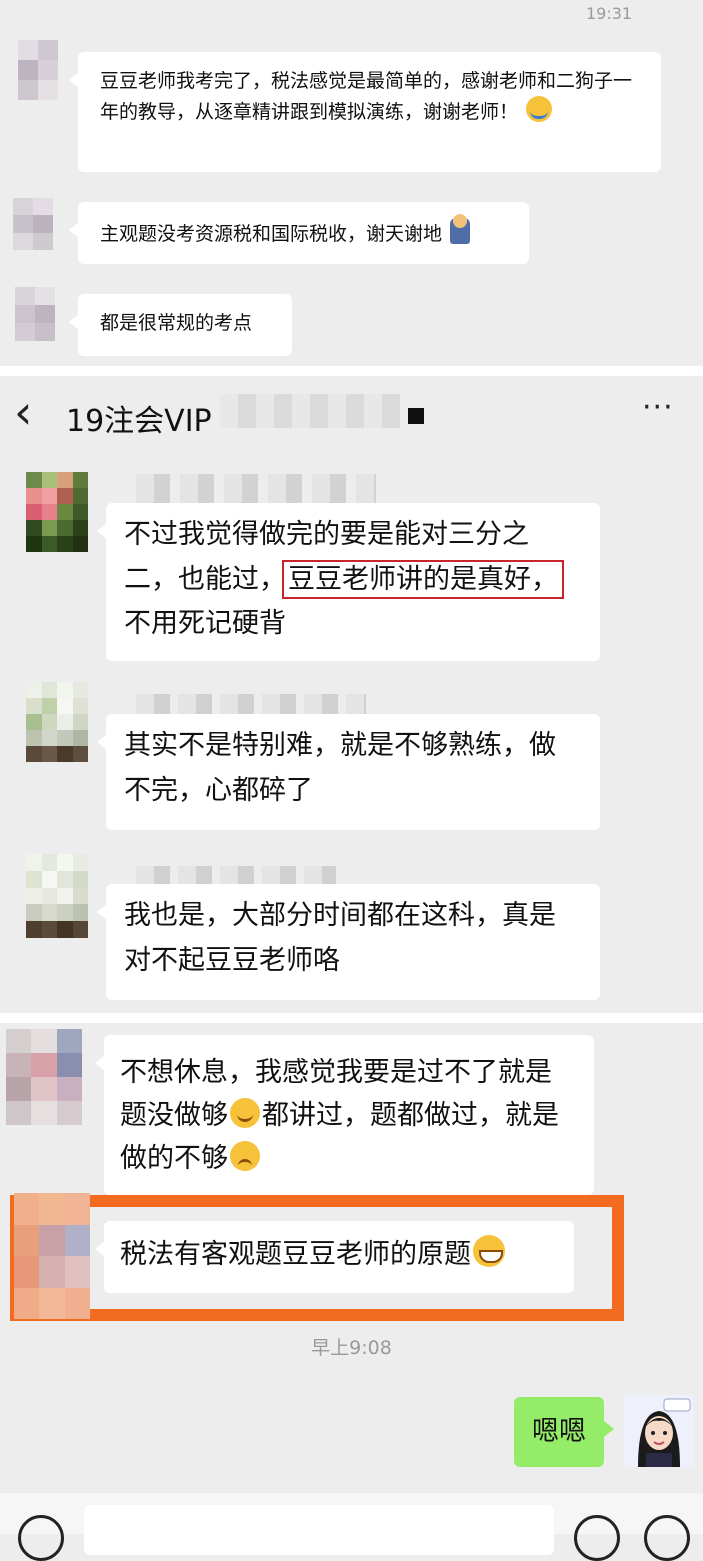  I want to click on sad-emoji-icon, so click(245, 1156).